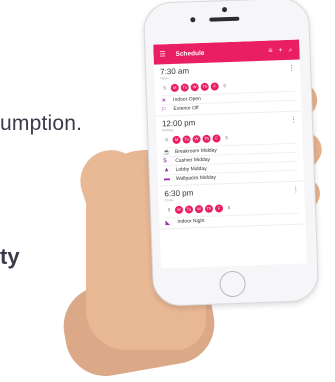  I want to click on schedule-item-label: Wallpacks Midday, so click(196, 178).